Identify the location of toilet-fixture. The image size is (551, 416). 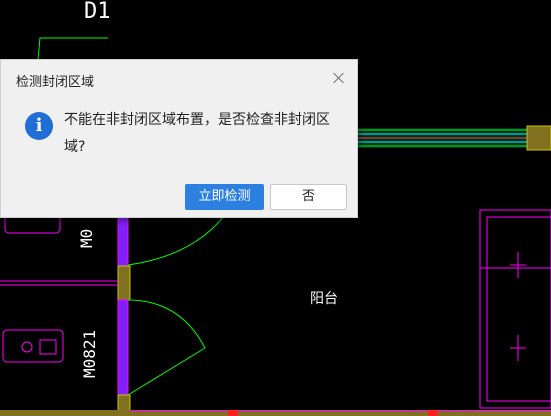
(33, 346).